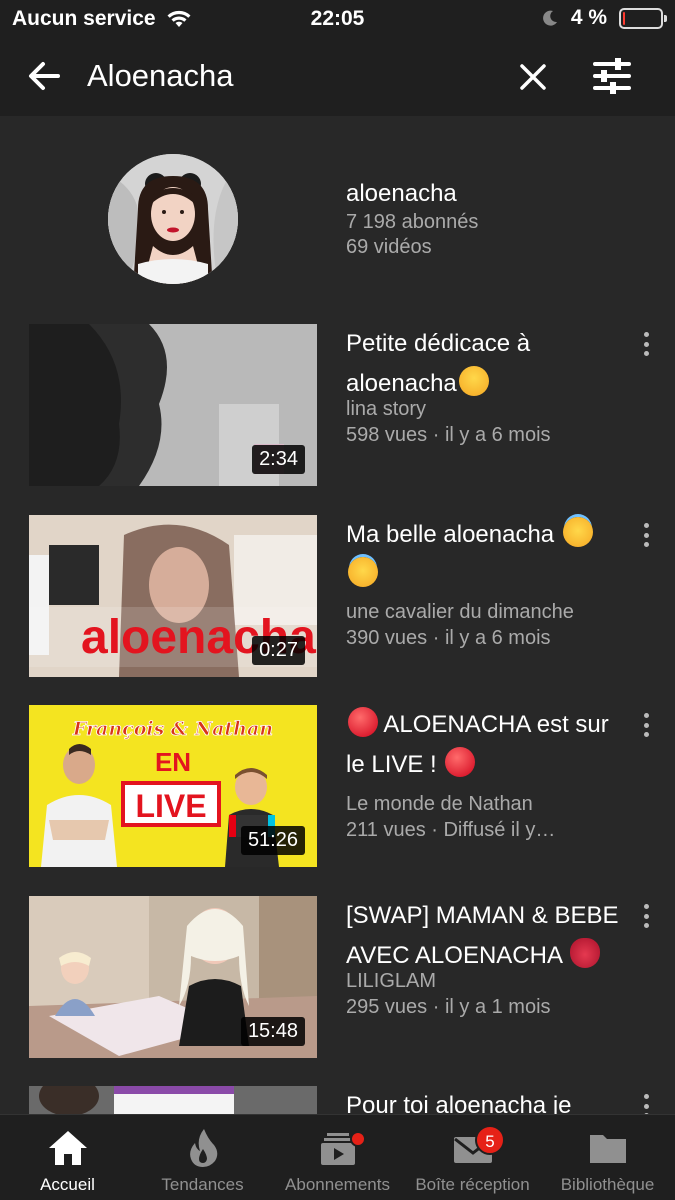  Describe the element at coordinates (438, 363) in the screenshot. I see `video-title-text: Petite dédicace à aloenacha` at that location.